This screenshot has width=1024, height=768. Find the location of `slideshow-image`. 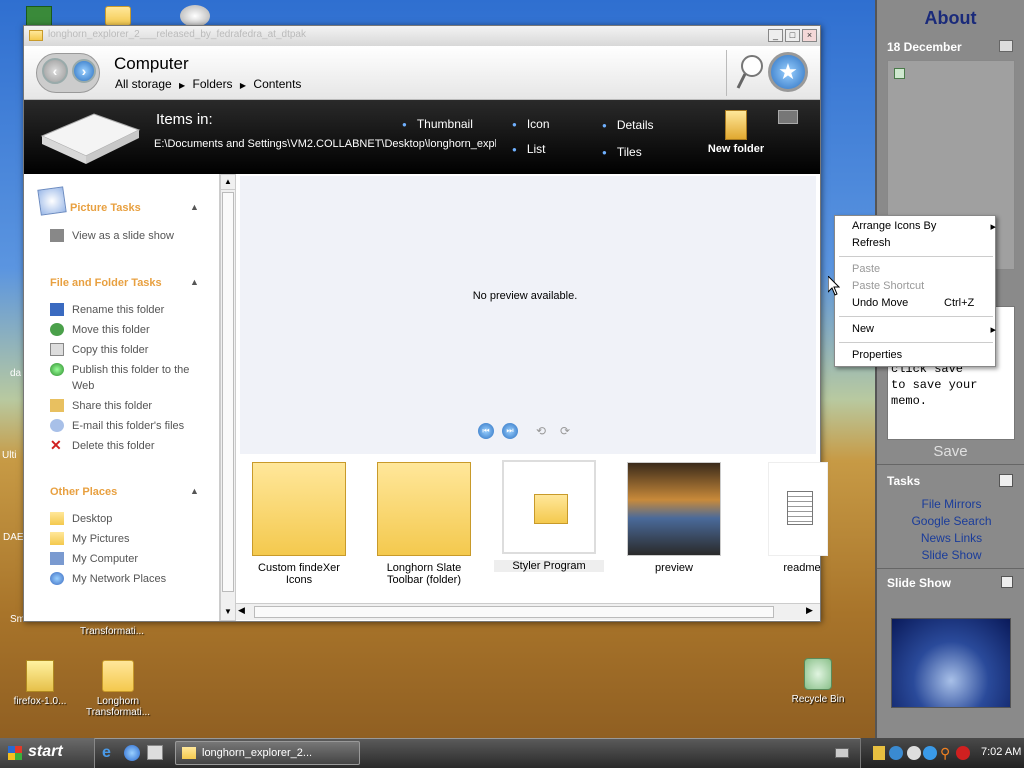

slideshow-image is located at coordinates (951, 663).